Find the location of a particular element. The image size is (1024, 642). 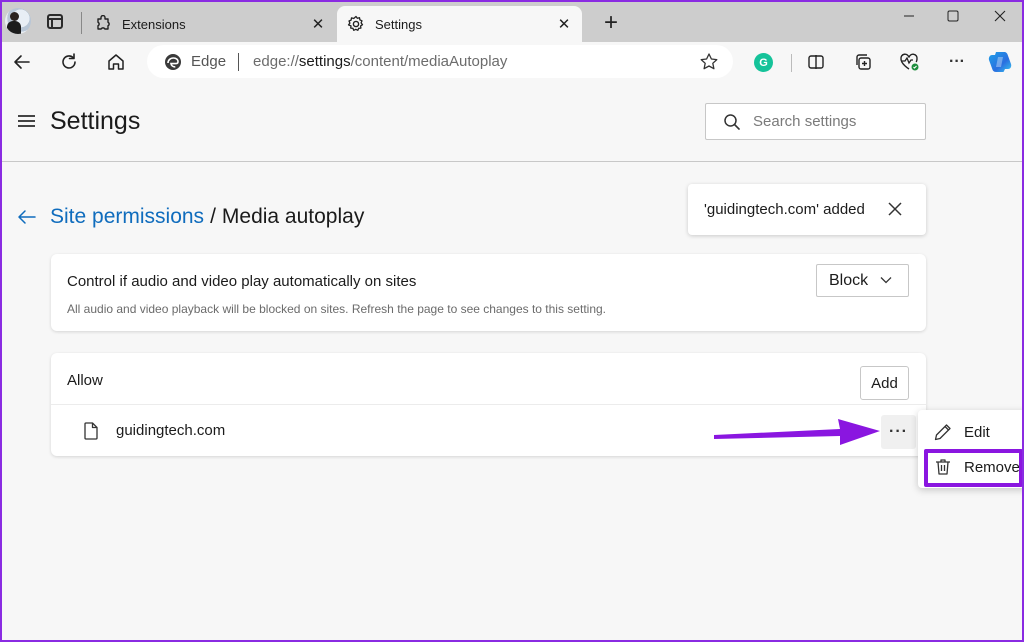

tab-settings: Settings ✕ is located at coordinates (459, 24).